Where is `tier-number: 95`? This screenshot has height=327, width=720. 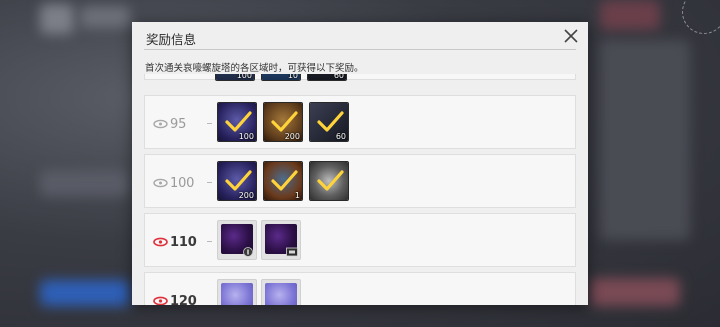
tier-number: 95 is located at coordinates (178, 124).